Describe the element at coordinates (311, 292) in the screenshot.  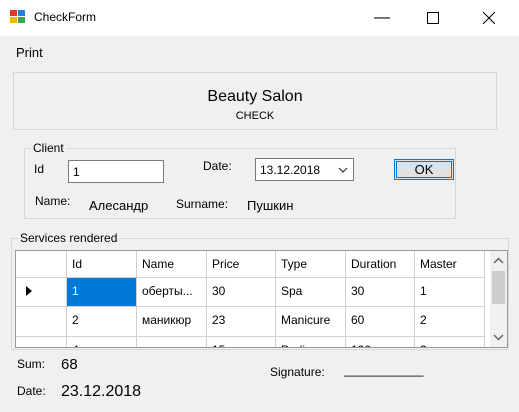
I see `table-cell: Spa` at that location.